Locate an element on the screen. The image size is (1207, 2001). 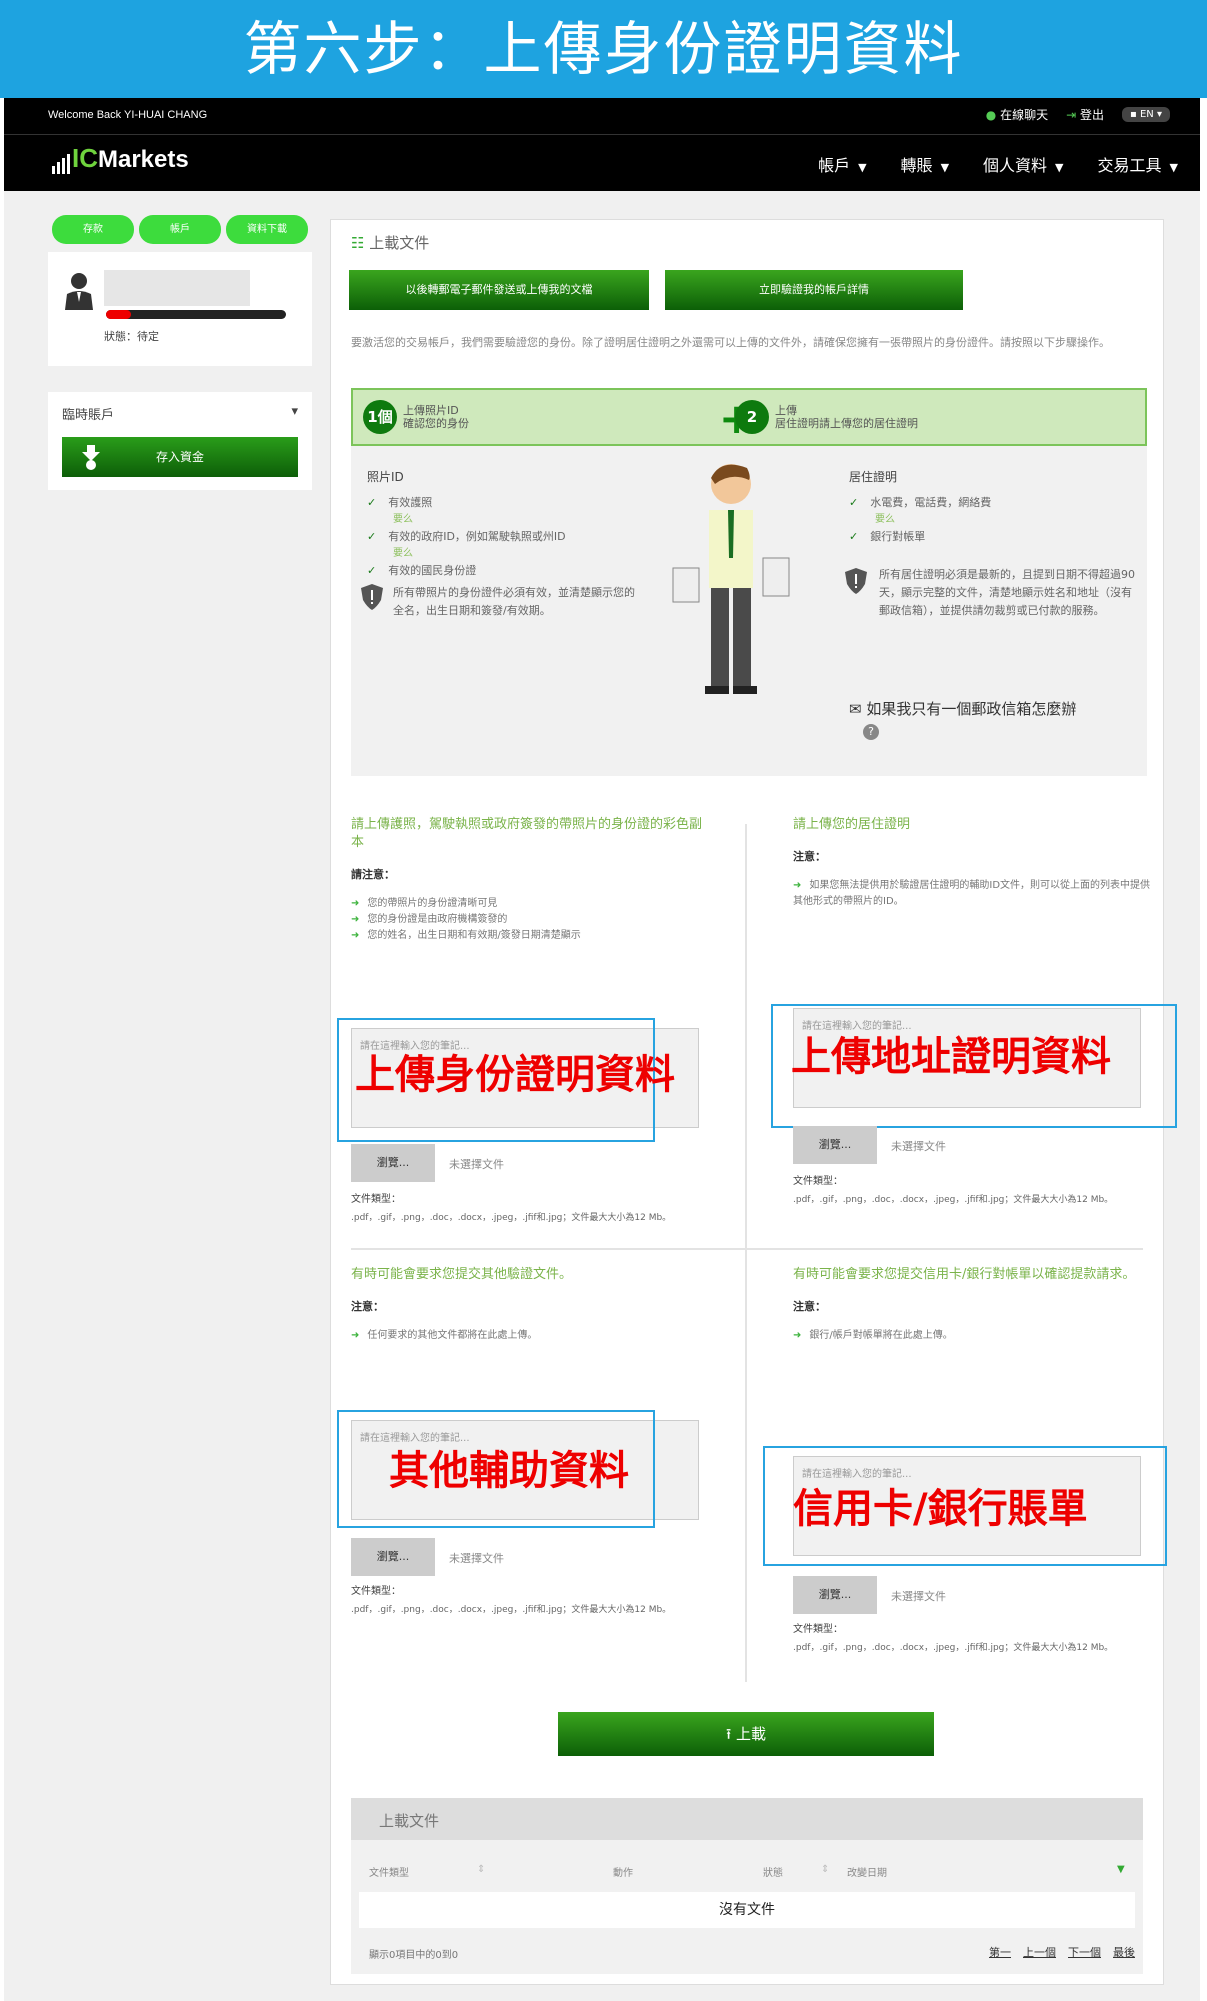
photo-id-note: 所有帶照片的身份證件必須有效，並清楚顯示您的全名，出生日期和簽發/有效期。 is located at coordinates (514, 601).